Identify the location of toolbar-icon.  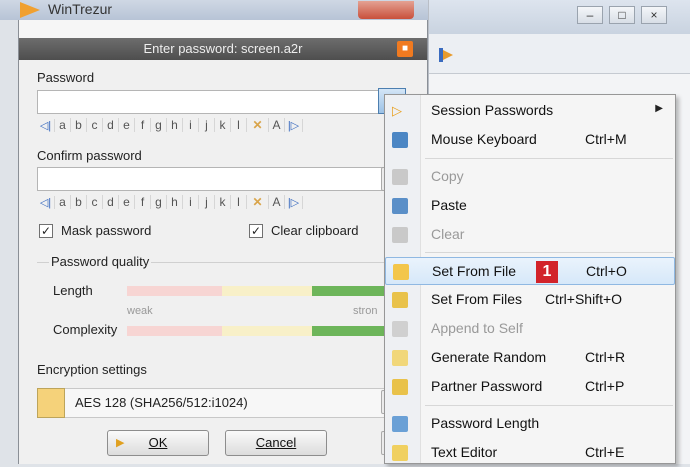
(446, 55).